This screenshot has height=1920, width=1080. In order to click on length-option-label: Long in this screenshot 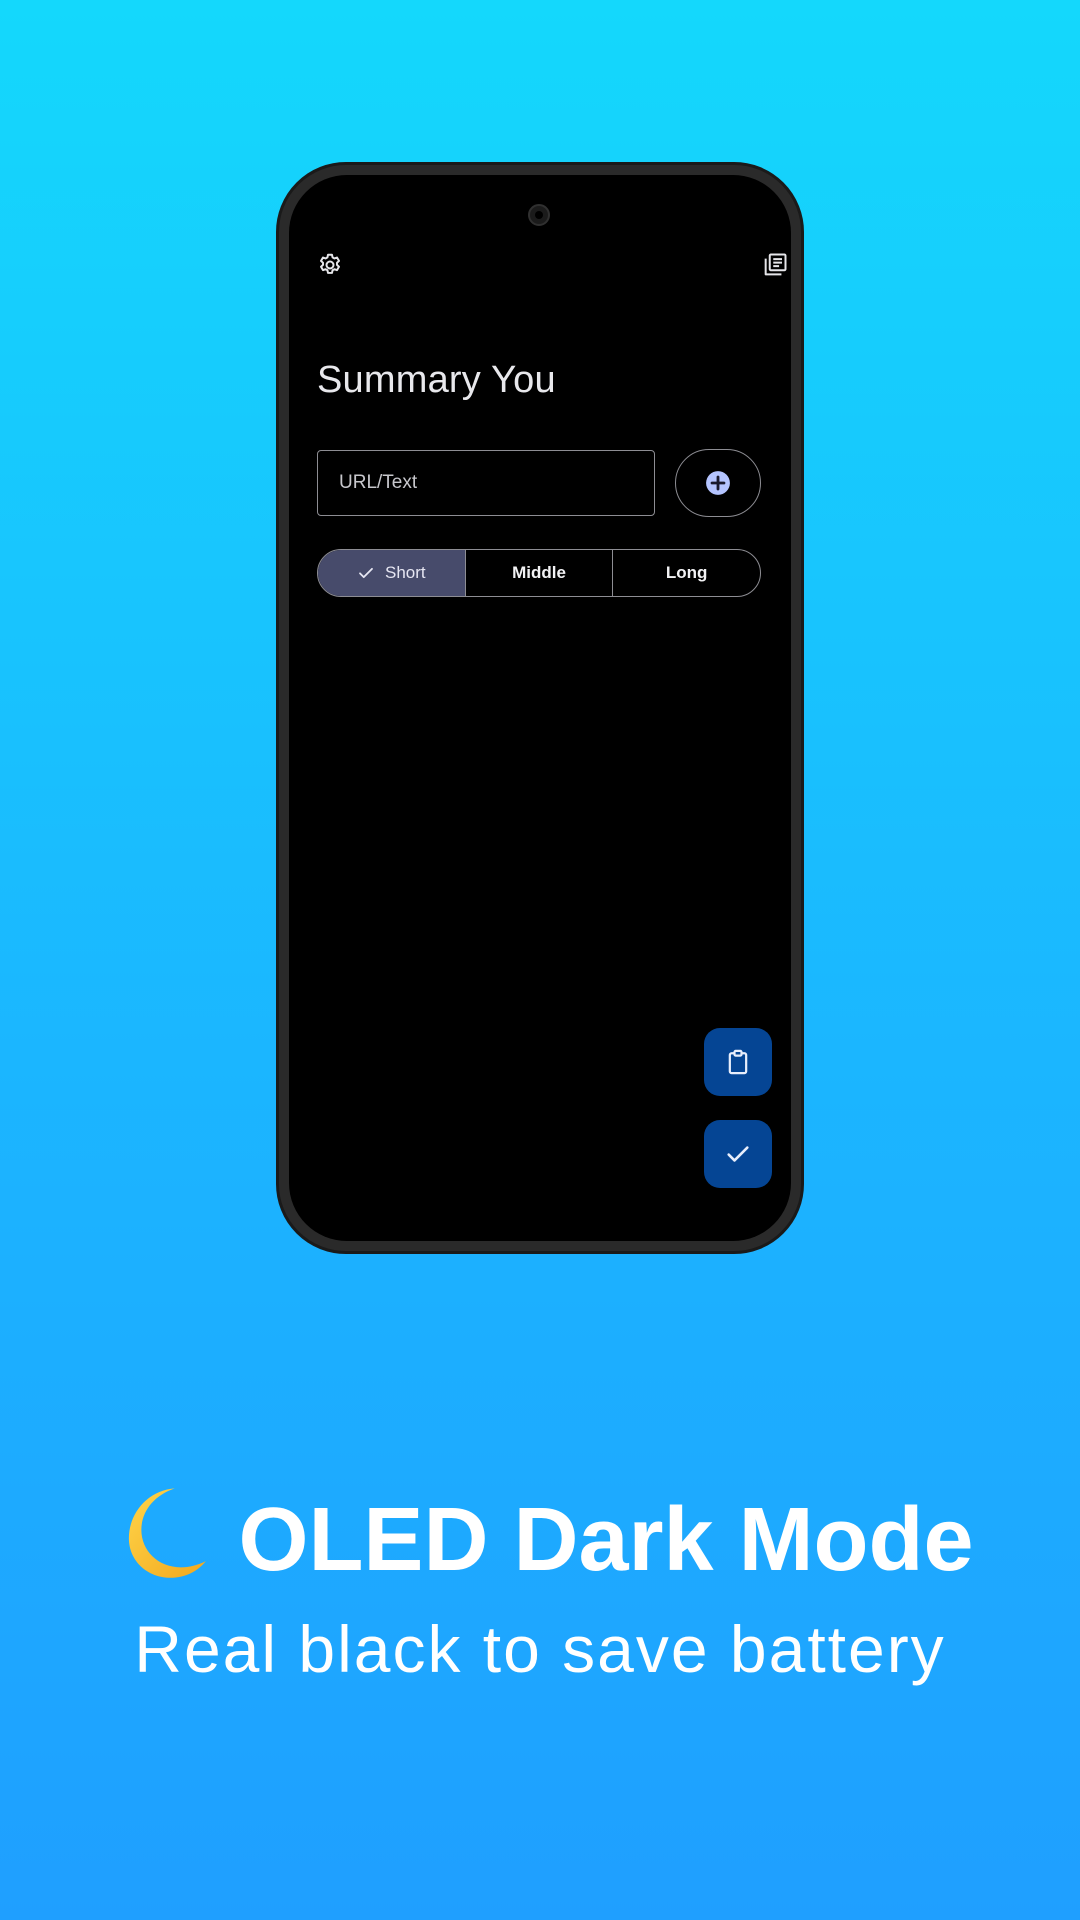, I will do `click(686, 572)`.